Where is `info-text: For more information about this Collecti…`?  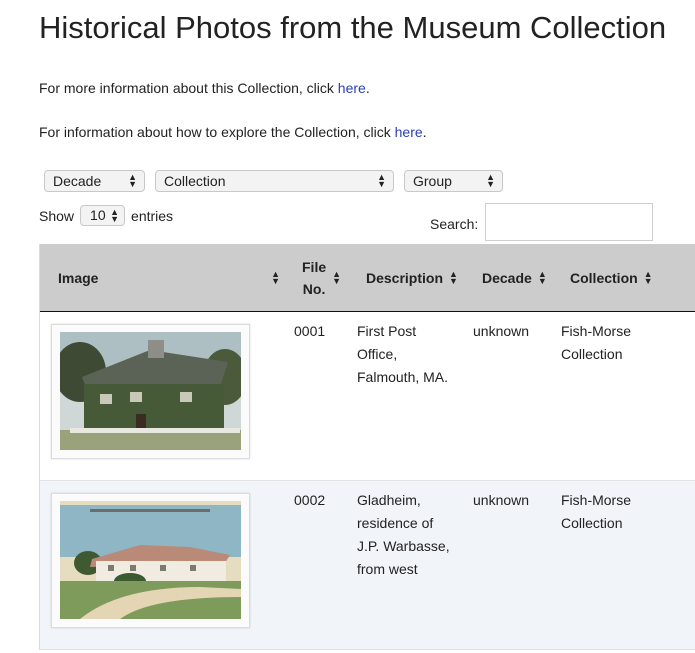
info-text: For more information about this Collecti… is located at coordinates (188, 88).